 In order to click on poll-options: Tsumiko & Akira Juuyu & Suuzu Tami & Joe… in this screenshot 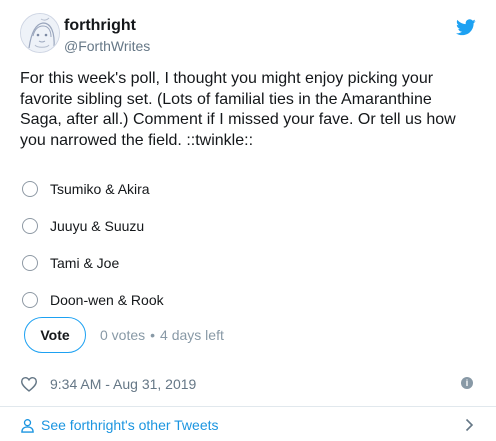, I will do `click(93, 244)`.